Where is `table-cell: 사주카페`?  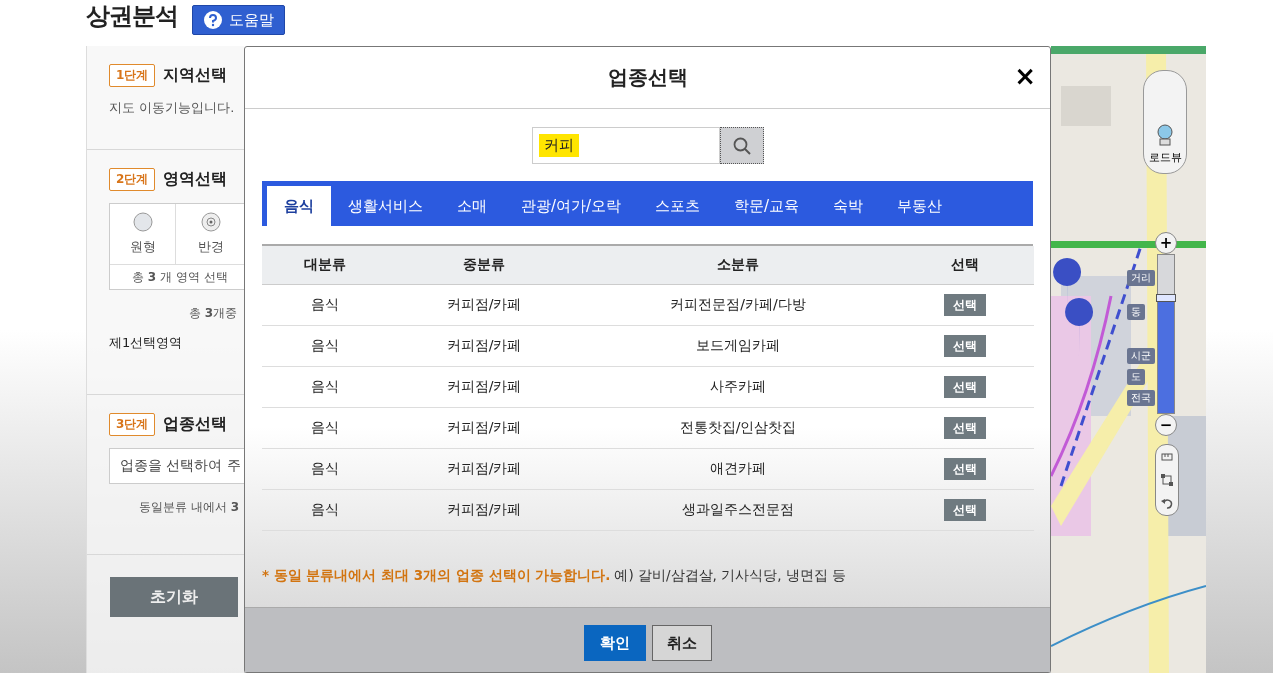
table-cell: 사주카페 is located at coordinates (738, 387).